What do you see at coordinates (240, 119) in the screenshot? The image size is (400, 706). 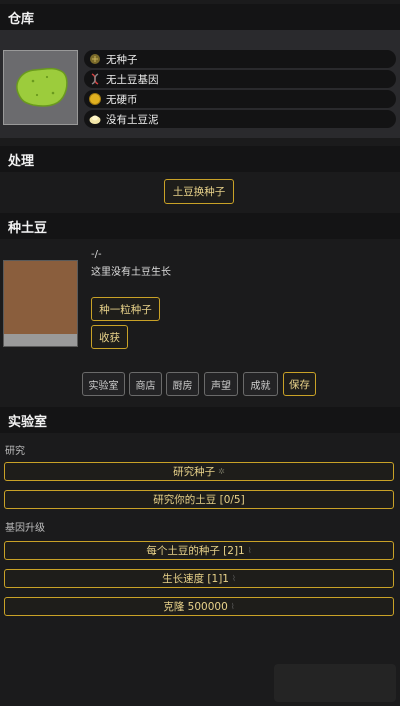 I see `inventory-item-mash: 没有土豆泥` at bounding box center [240, 119].